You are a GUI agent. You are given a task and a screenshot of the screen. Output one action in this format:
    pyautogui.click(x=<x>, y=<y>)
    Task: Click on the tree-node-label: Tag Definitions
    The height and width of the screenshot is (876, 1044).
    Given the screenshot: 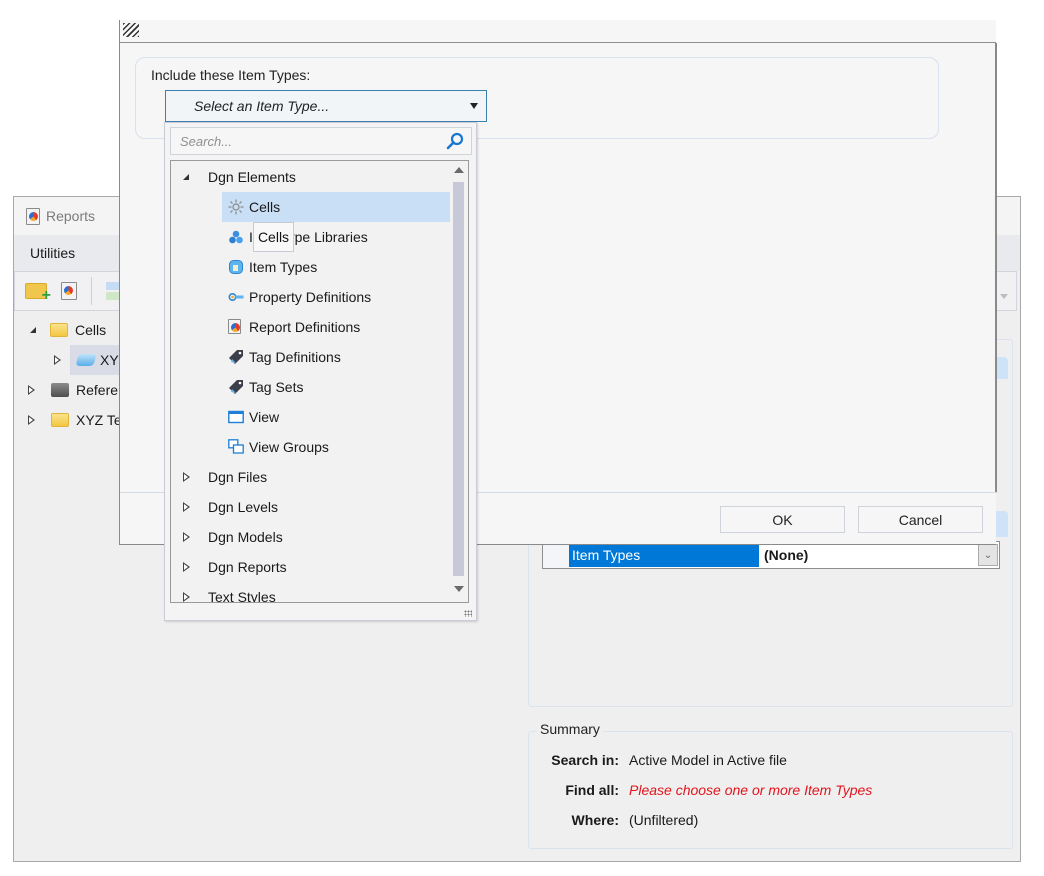 What is the action you would take?
    pyautogui.click(x=295, y=357)
    